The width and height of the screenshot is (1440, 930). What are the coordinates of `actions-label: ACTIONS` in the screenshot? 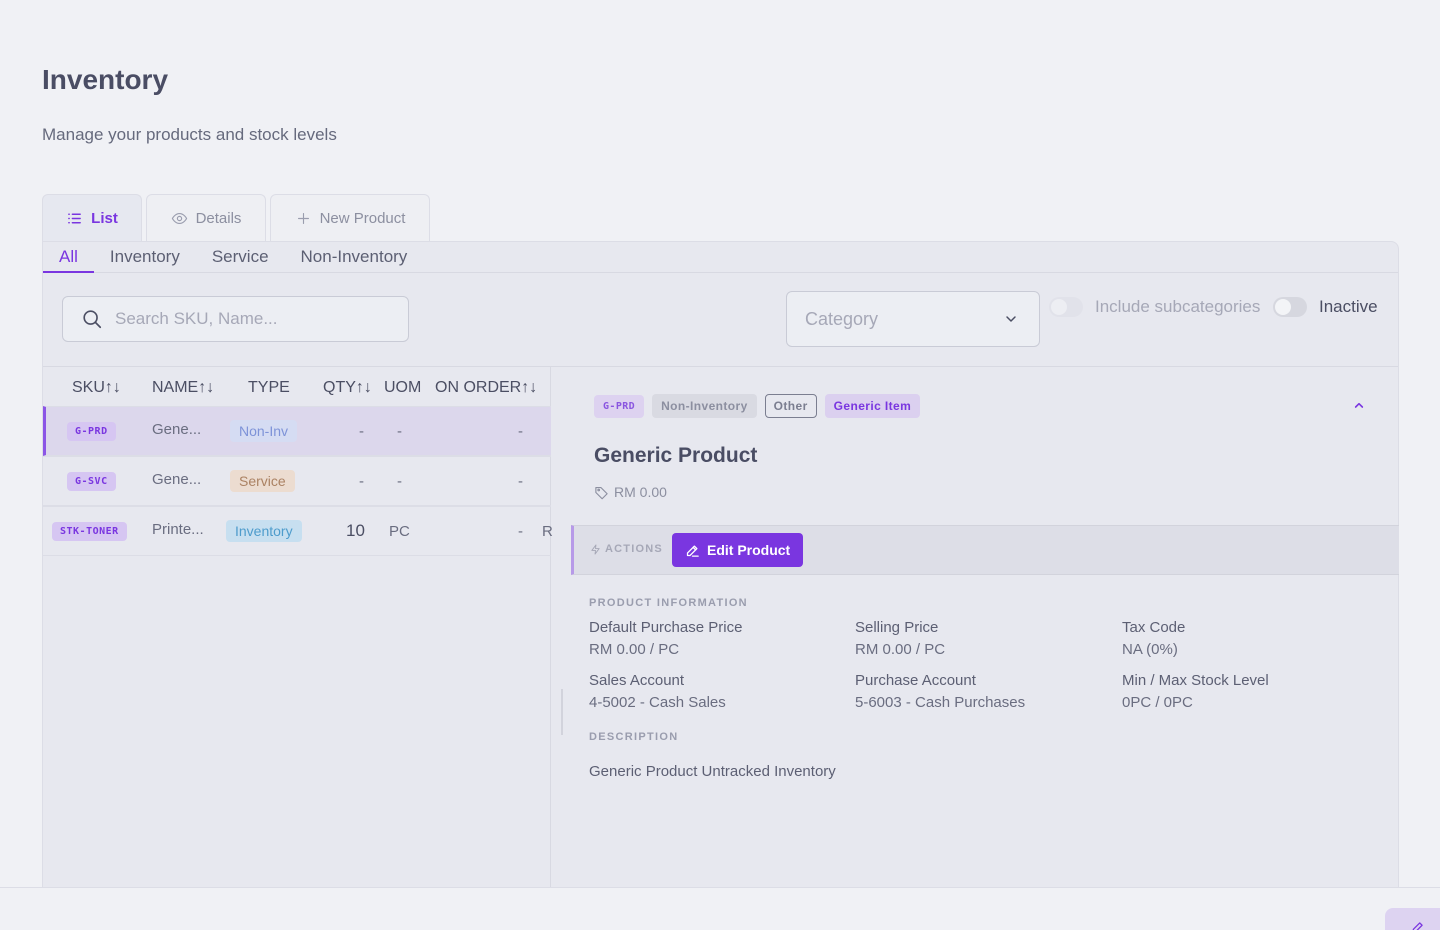 It's located at (626, 549).